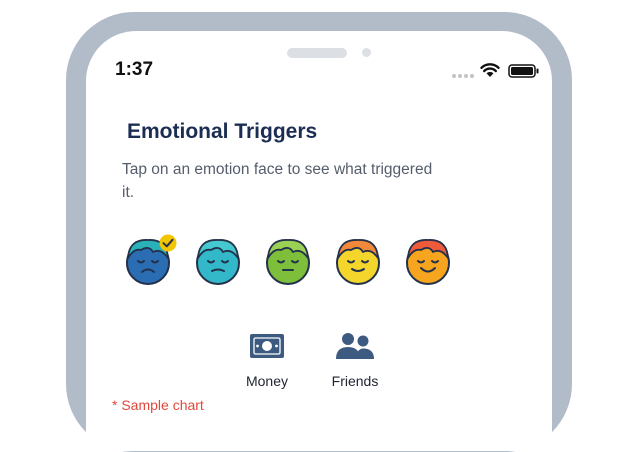 This screenshot has width=640, height=452. What do you see at coordinates (267, 346) in the screenshot?
I see `money-icon` at bounding box center [267, 346].